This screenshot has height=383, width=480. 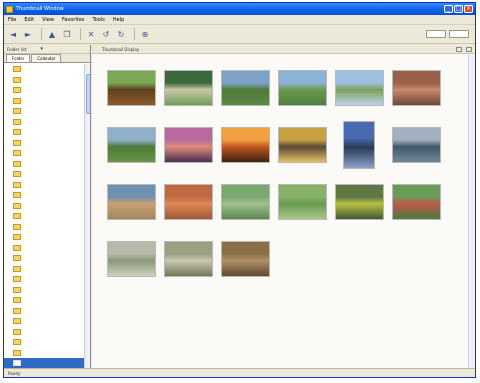 What do you see at coordinates (121, 34) in the screenshot?
I see `rotate-right-icon: ↻` at bounding box center [121, 34].